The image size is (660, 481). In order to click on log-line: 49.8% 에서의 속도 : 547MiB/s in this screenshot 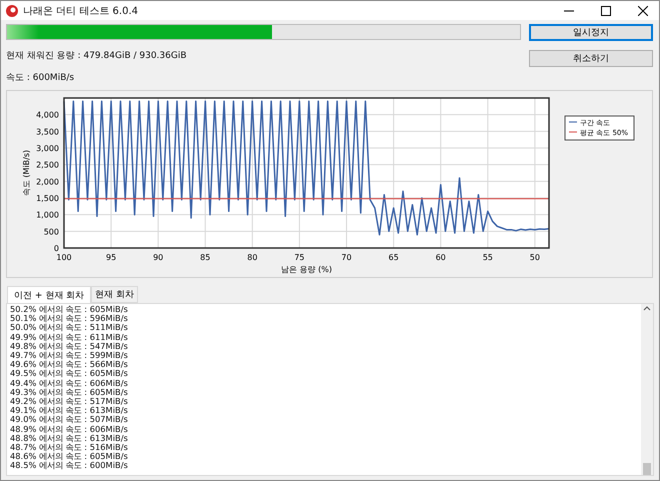, I will do `click(69, 347)`.